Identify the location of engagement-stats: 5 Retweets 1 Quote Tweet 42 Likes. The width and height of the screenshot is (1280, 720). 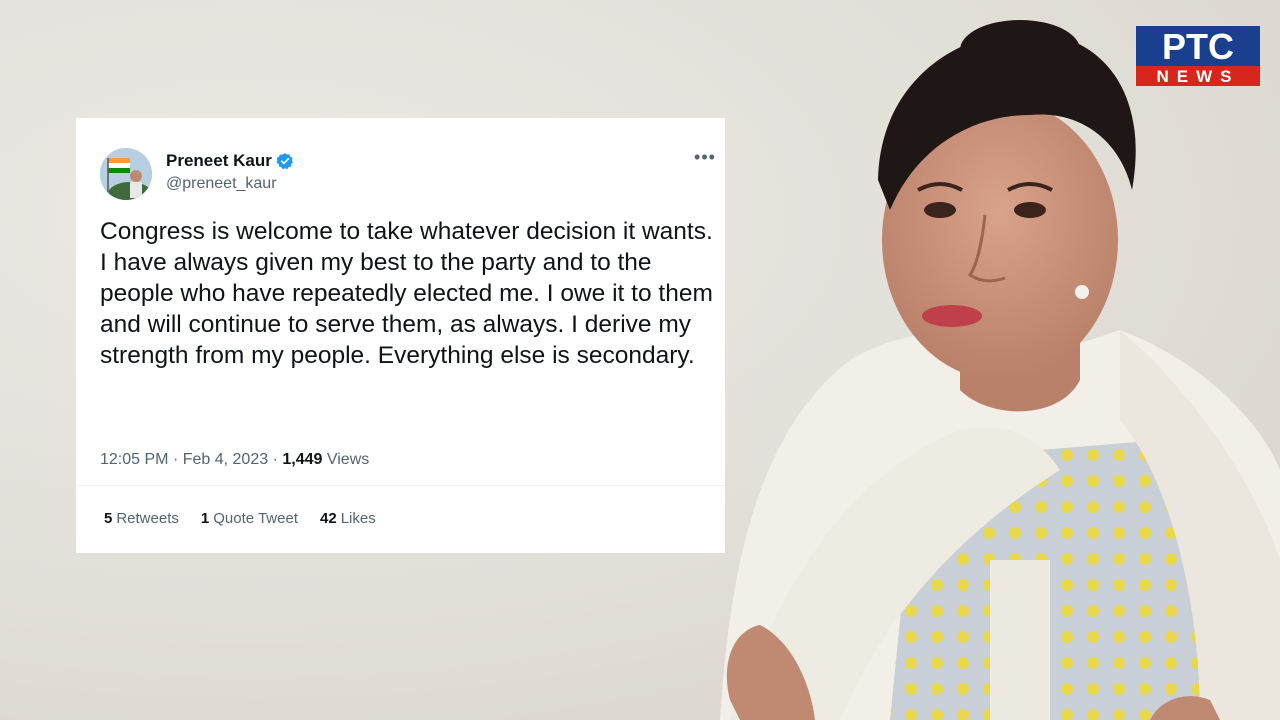
(240, 518).